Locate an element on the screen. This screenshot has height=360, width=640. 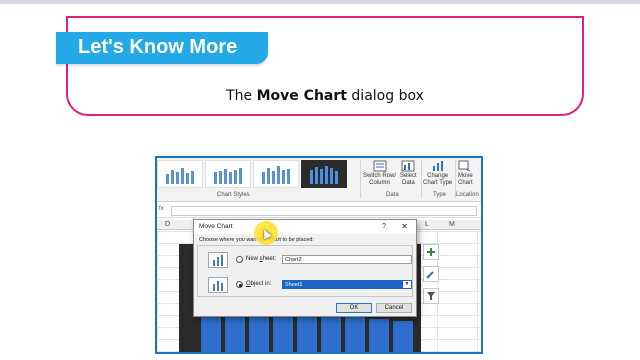
filter-icon is located at coordinates (431, 296).